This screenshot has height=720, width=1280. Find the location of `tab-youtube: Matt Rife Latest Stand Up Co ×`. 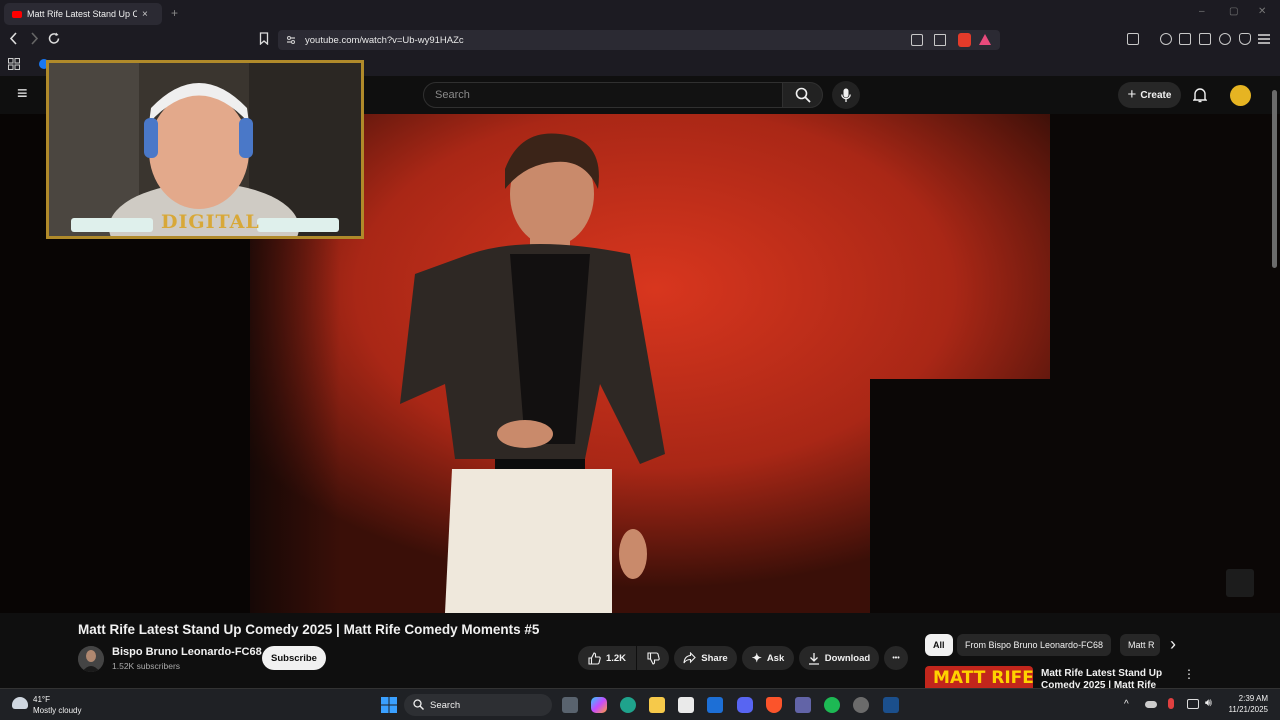

tab-youtube: Matt Rife Latest Stand Up Co × is located at coordinates (83, 14).